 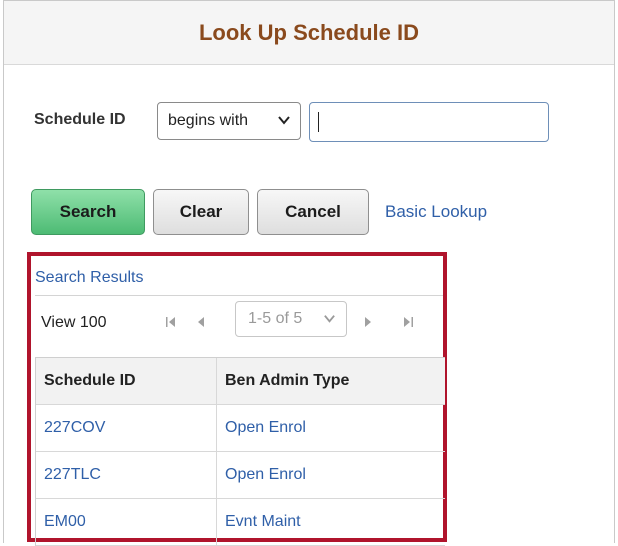 What do you see at coordinates (126, 381) in the screenshot?
I see `column-header-schedule-id: Schedule ID` at bounding box center [126, 381].